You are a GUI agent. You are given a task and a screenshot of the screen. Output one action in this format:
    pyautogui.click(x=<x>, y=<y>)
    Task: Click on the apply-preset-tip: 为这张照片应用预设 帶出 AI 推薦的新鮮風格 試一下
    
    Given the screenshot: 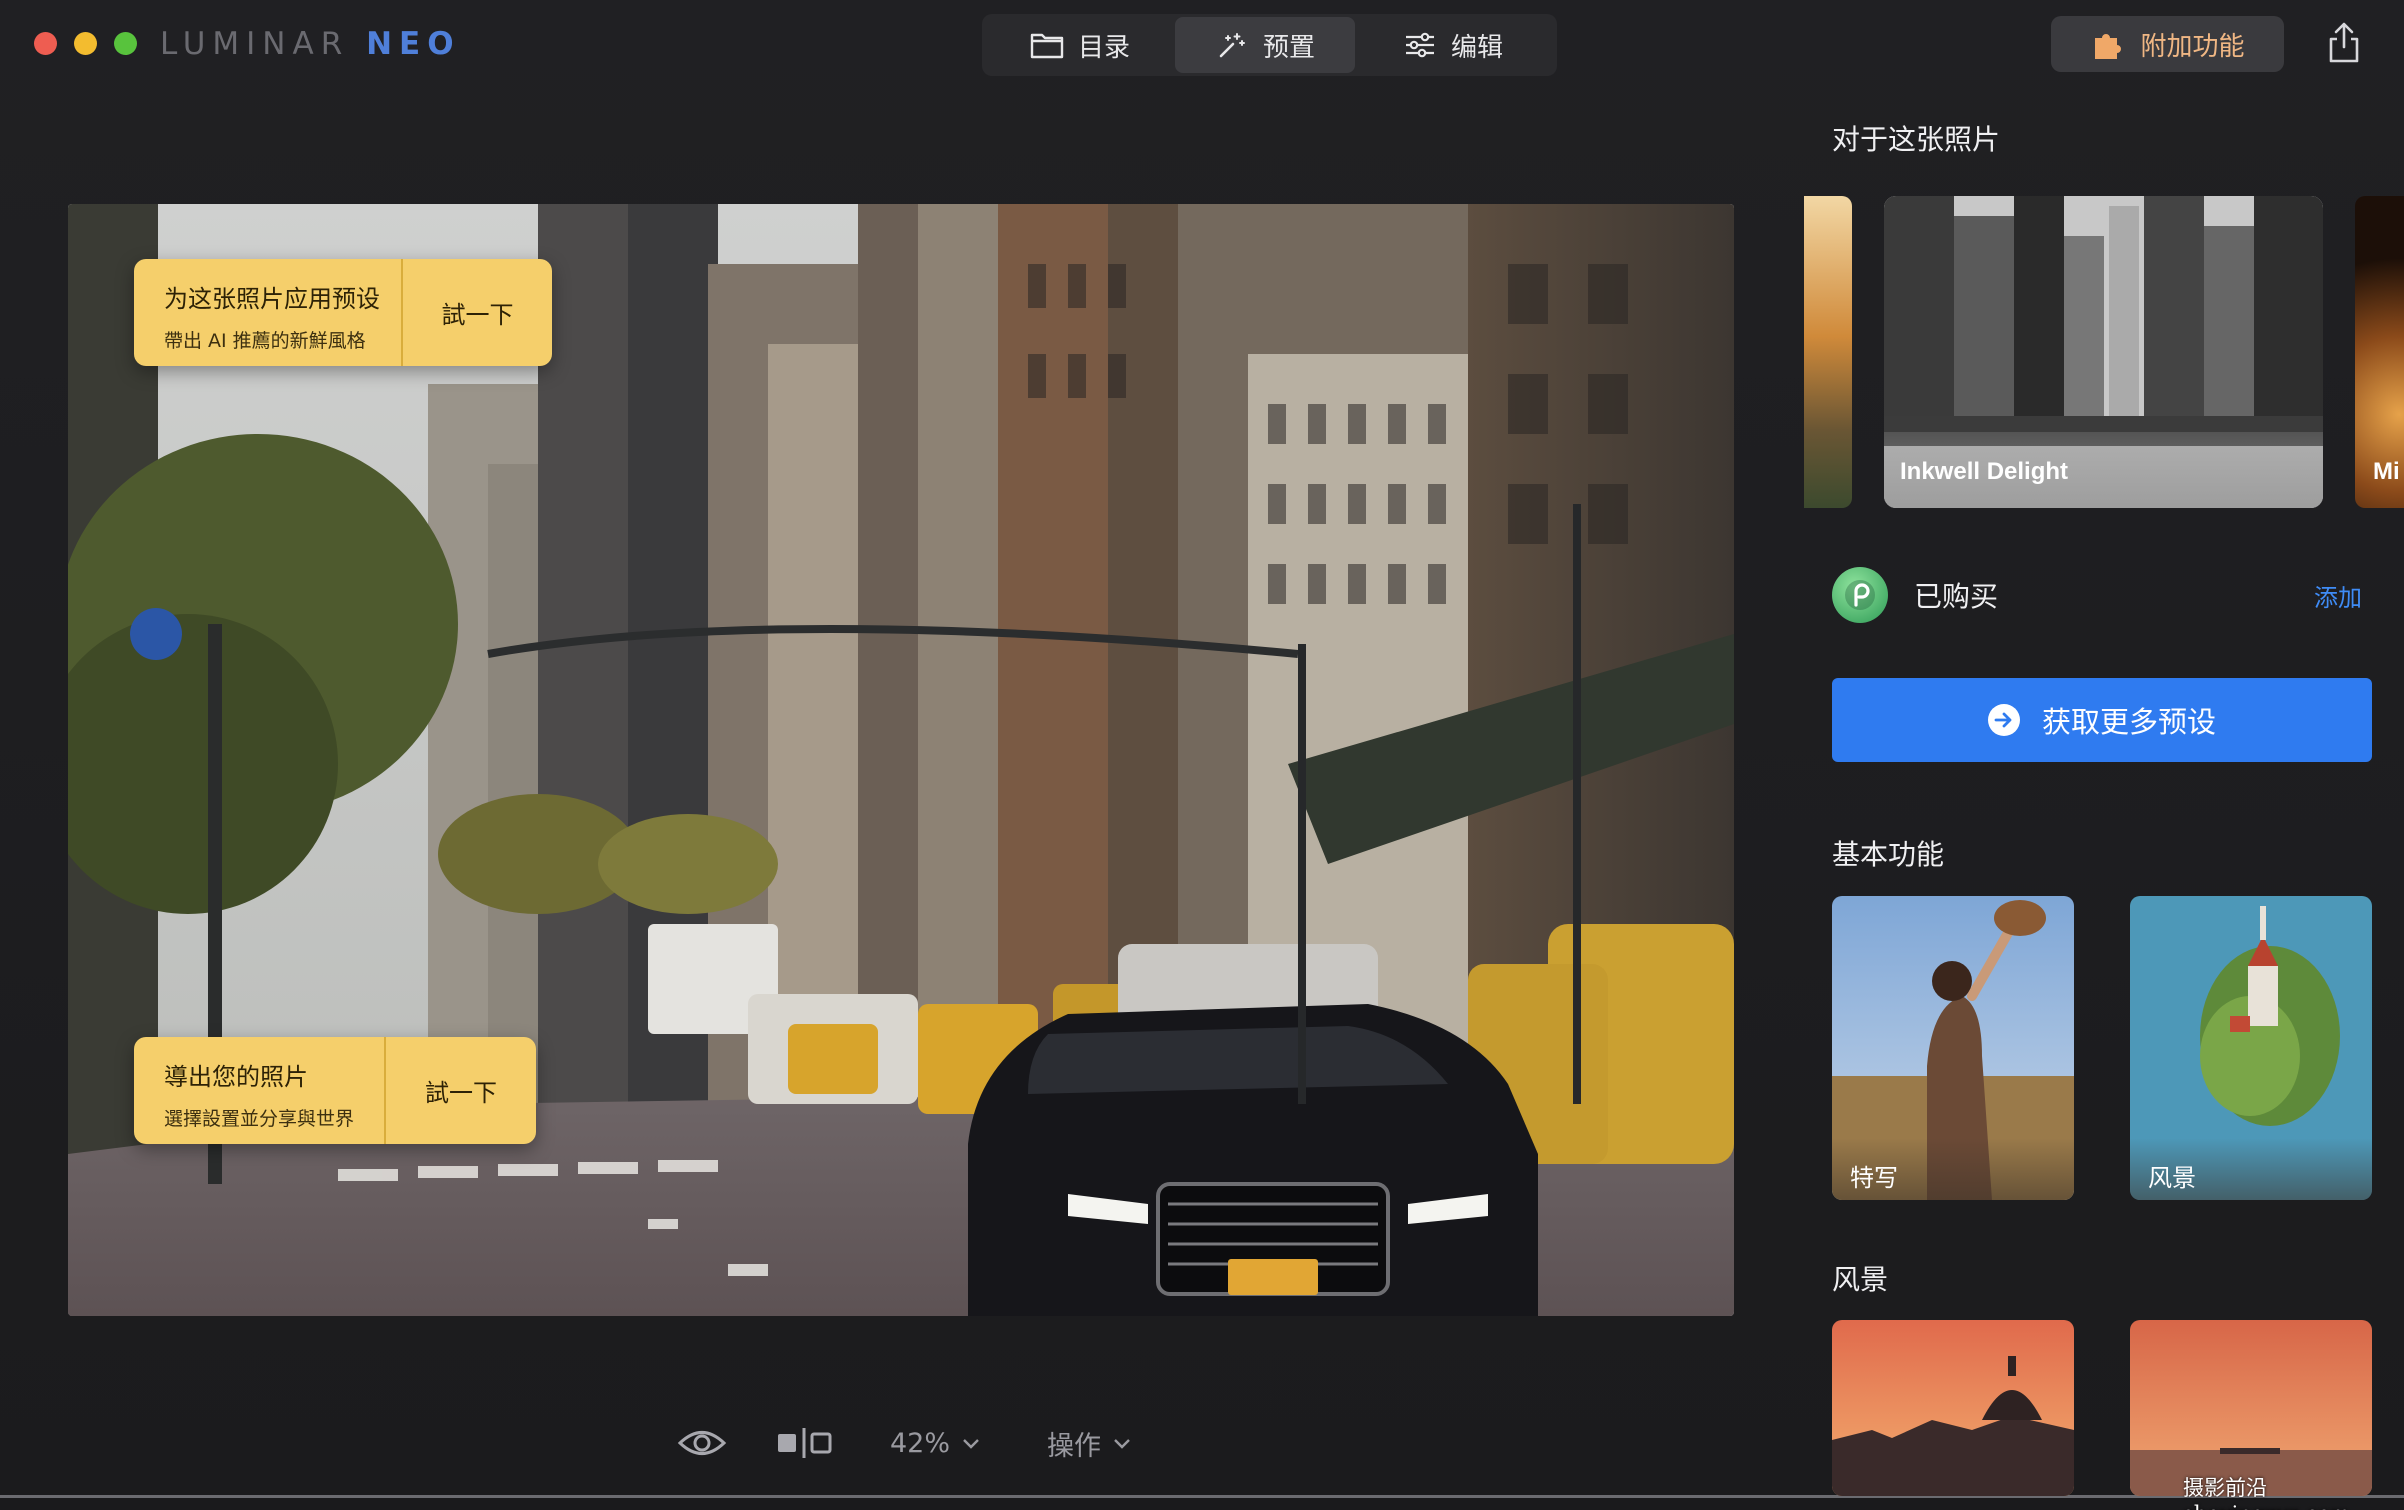 What is the action you would take?
    pyautogui.click(x=343, y=312)
    